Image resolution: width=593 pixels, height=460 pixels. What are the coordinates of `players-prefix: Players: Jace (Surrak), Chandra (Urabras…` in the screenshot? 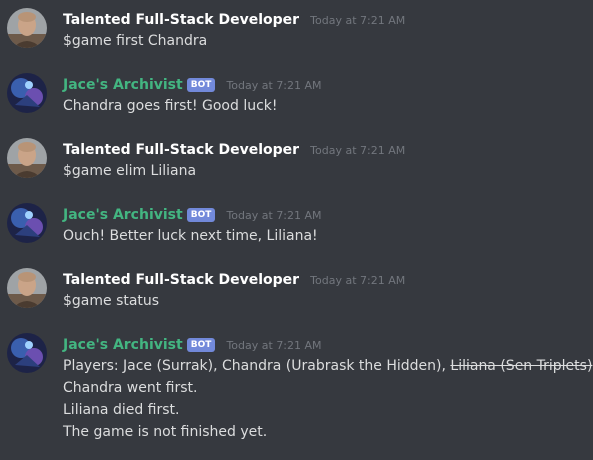 It's located at (257, 366).